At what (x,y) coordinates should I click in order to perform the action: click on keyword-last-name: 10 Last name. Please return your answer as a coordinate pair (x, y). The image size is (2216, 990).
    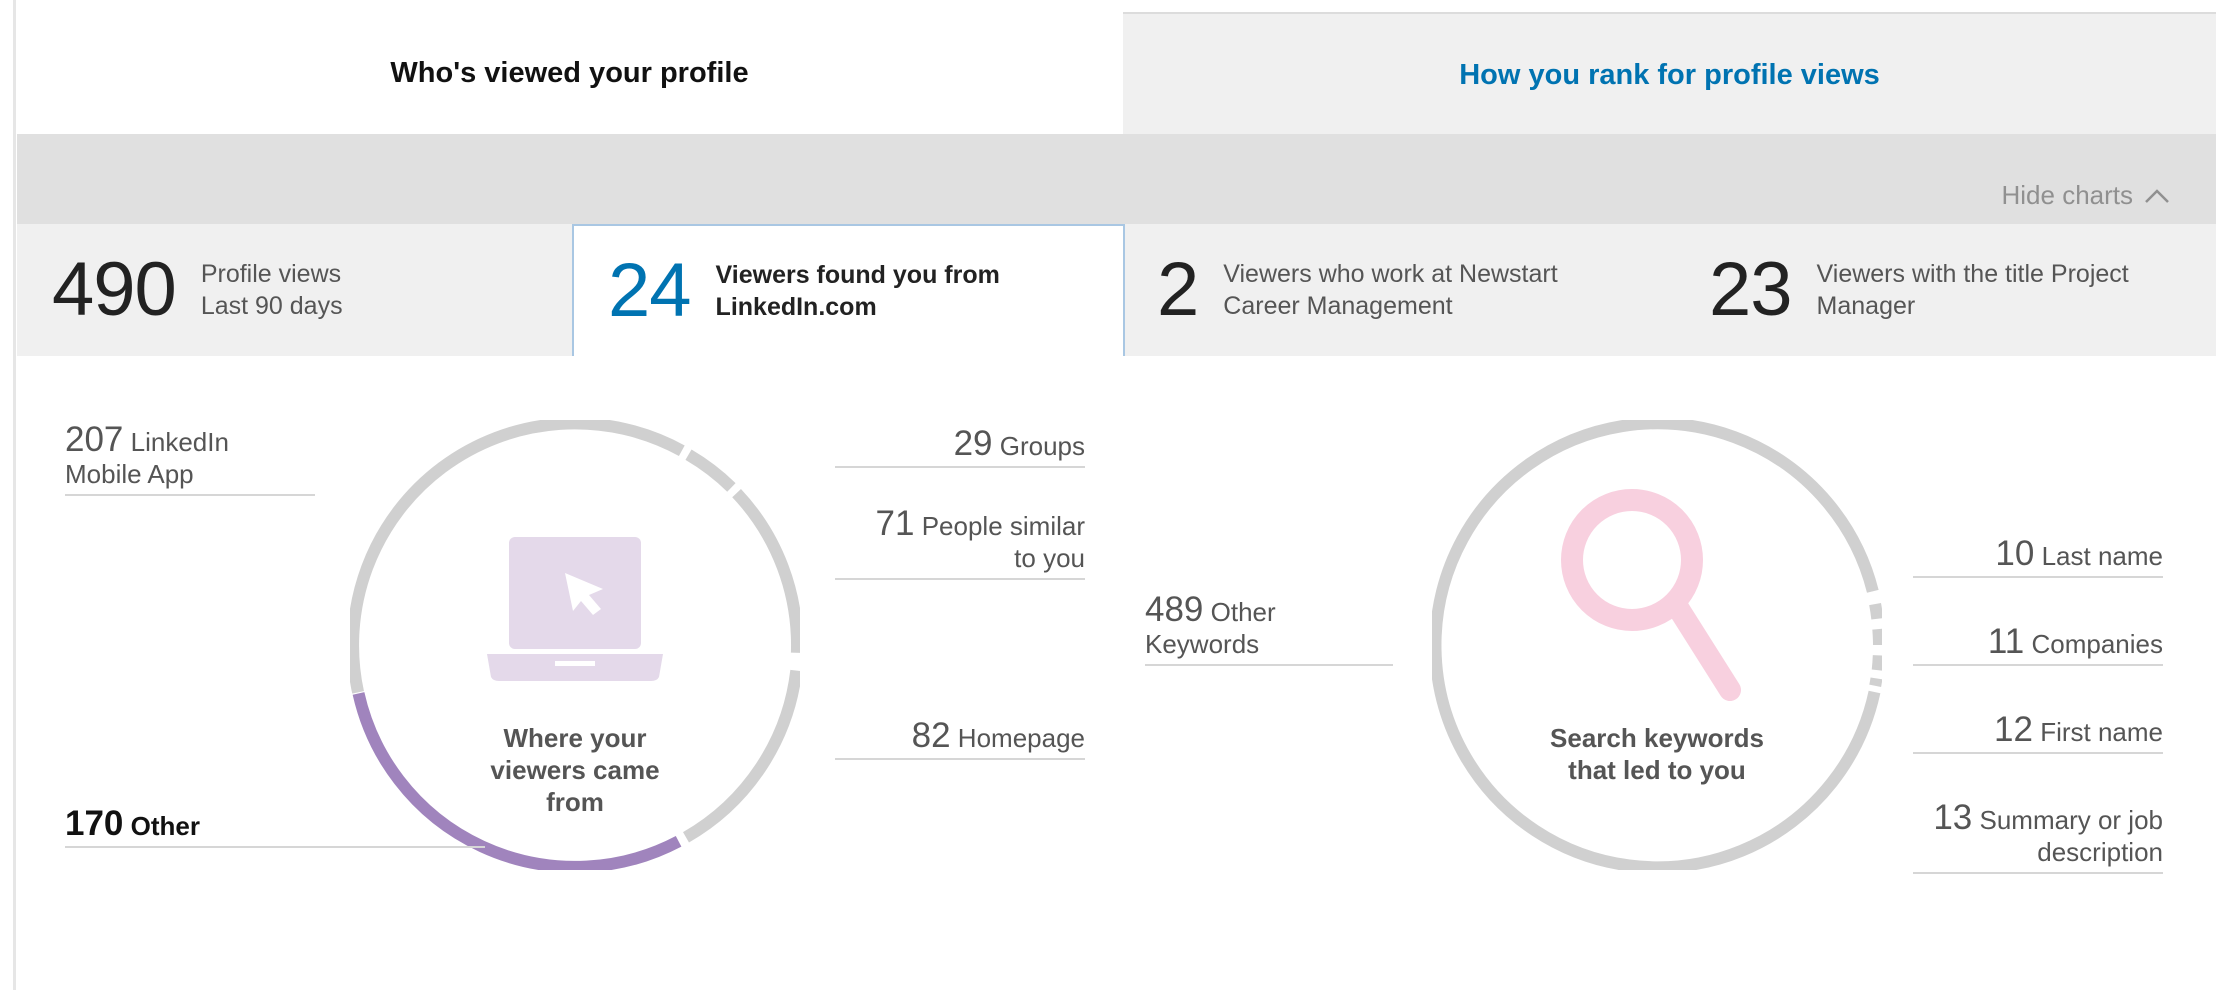
    Looking at the image, I should click on (2038, 557).